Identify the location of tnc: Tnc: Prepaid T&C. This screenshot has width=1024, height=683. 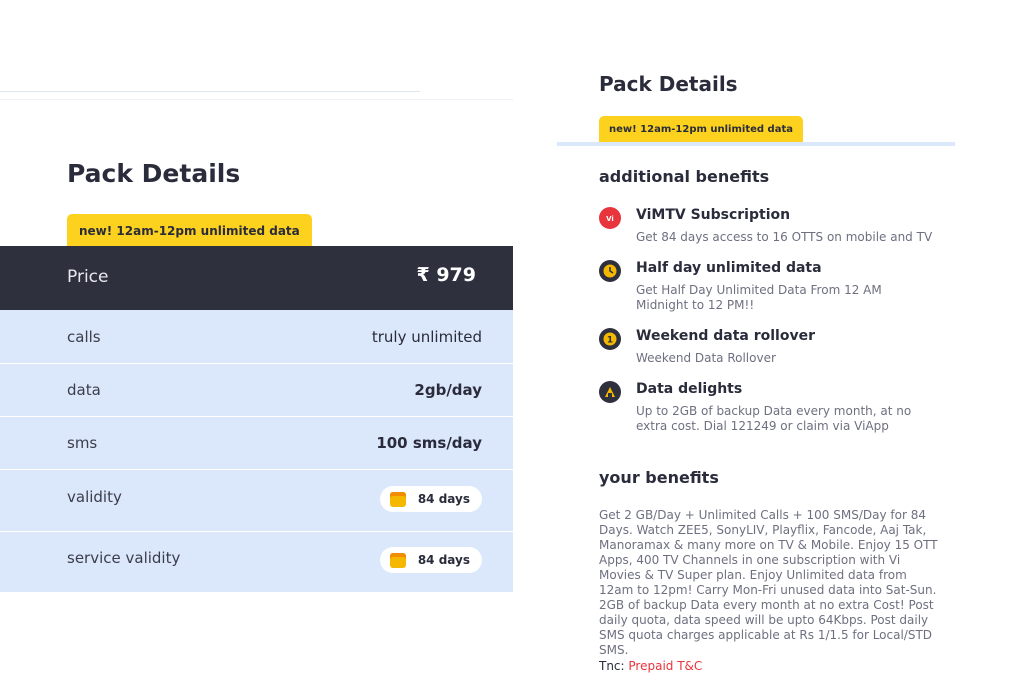
(650, 666).